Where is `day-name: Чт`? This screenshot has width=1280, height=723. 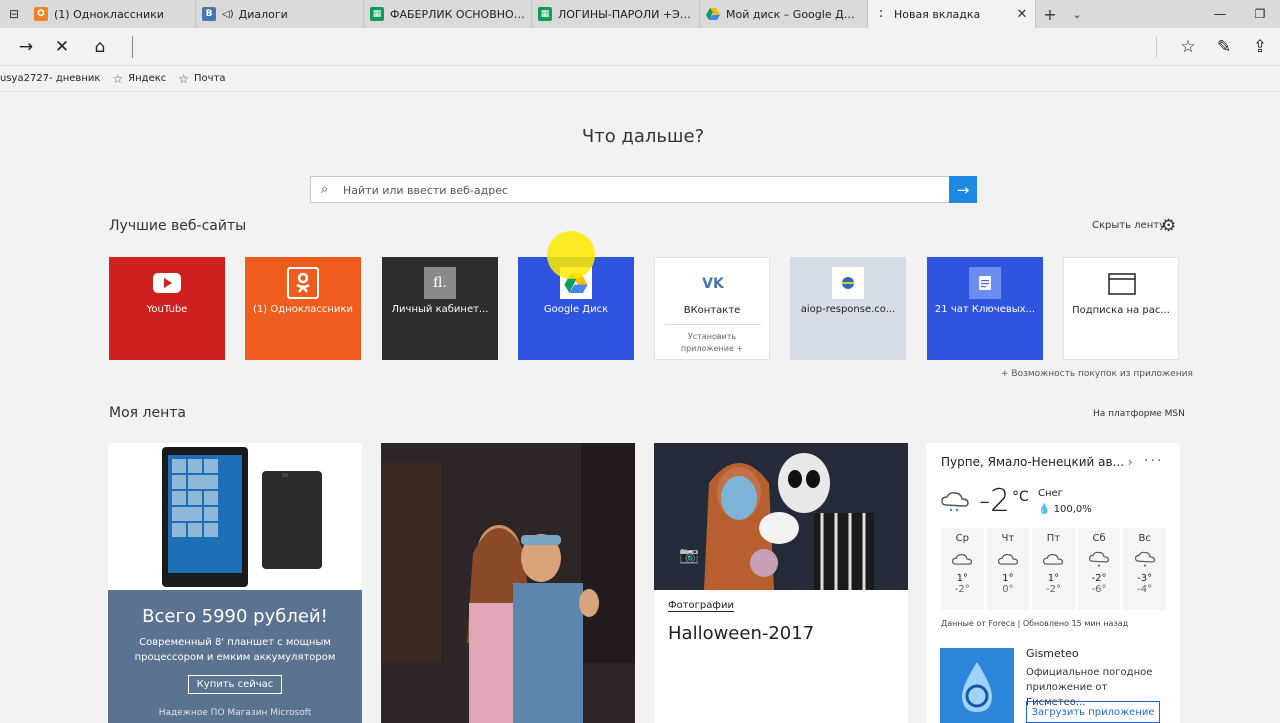
day-name: Чт is located at coordinates (1008, 538).